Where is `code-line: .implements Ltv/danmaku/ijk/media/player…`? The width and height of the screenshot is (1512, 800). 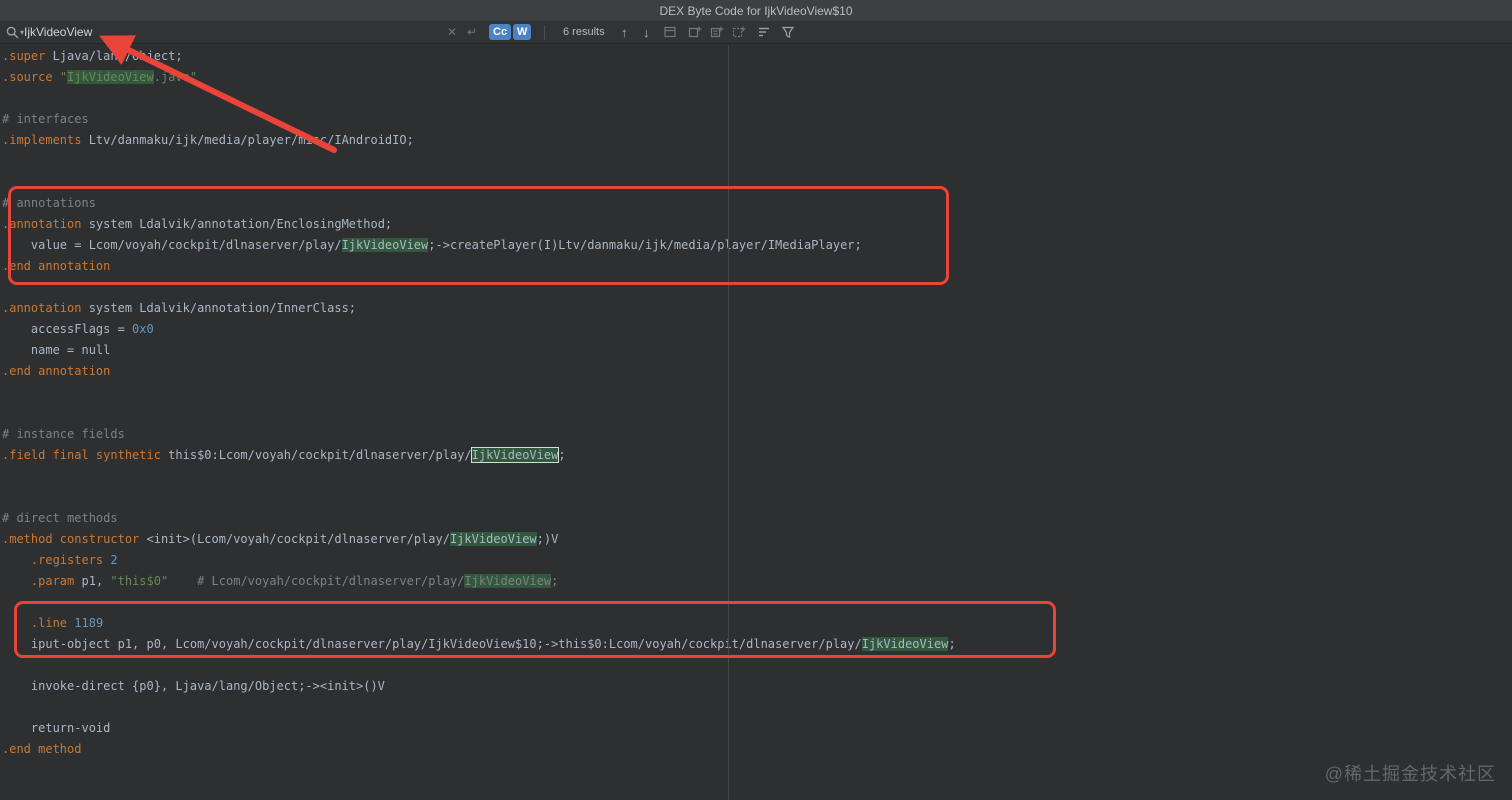 code-line: .implements Ltv/danmaku/ijk/media/player… is located at coordinates (757, 140).